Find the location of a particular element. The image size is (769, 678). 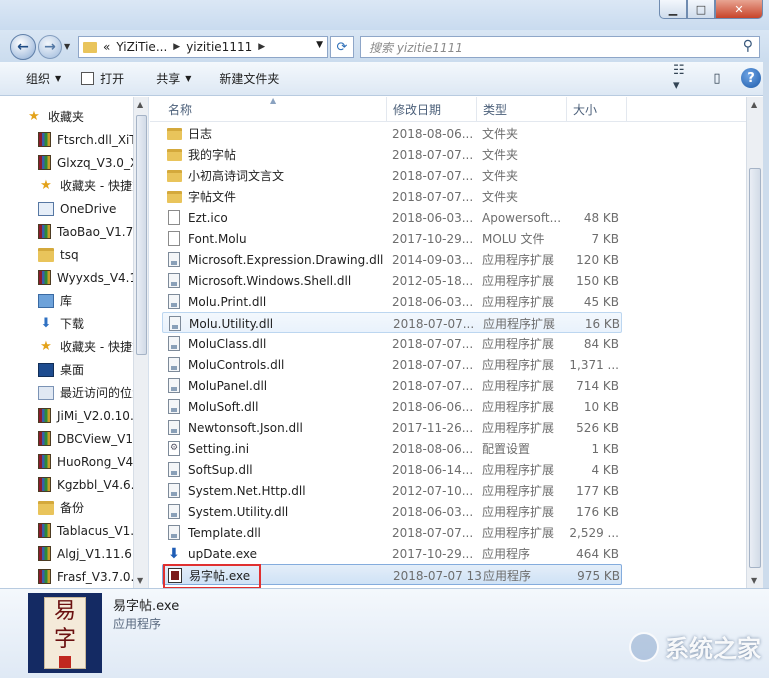

preview-pane-icon: ▯ is located at coordinates (717, 78).